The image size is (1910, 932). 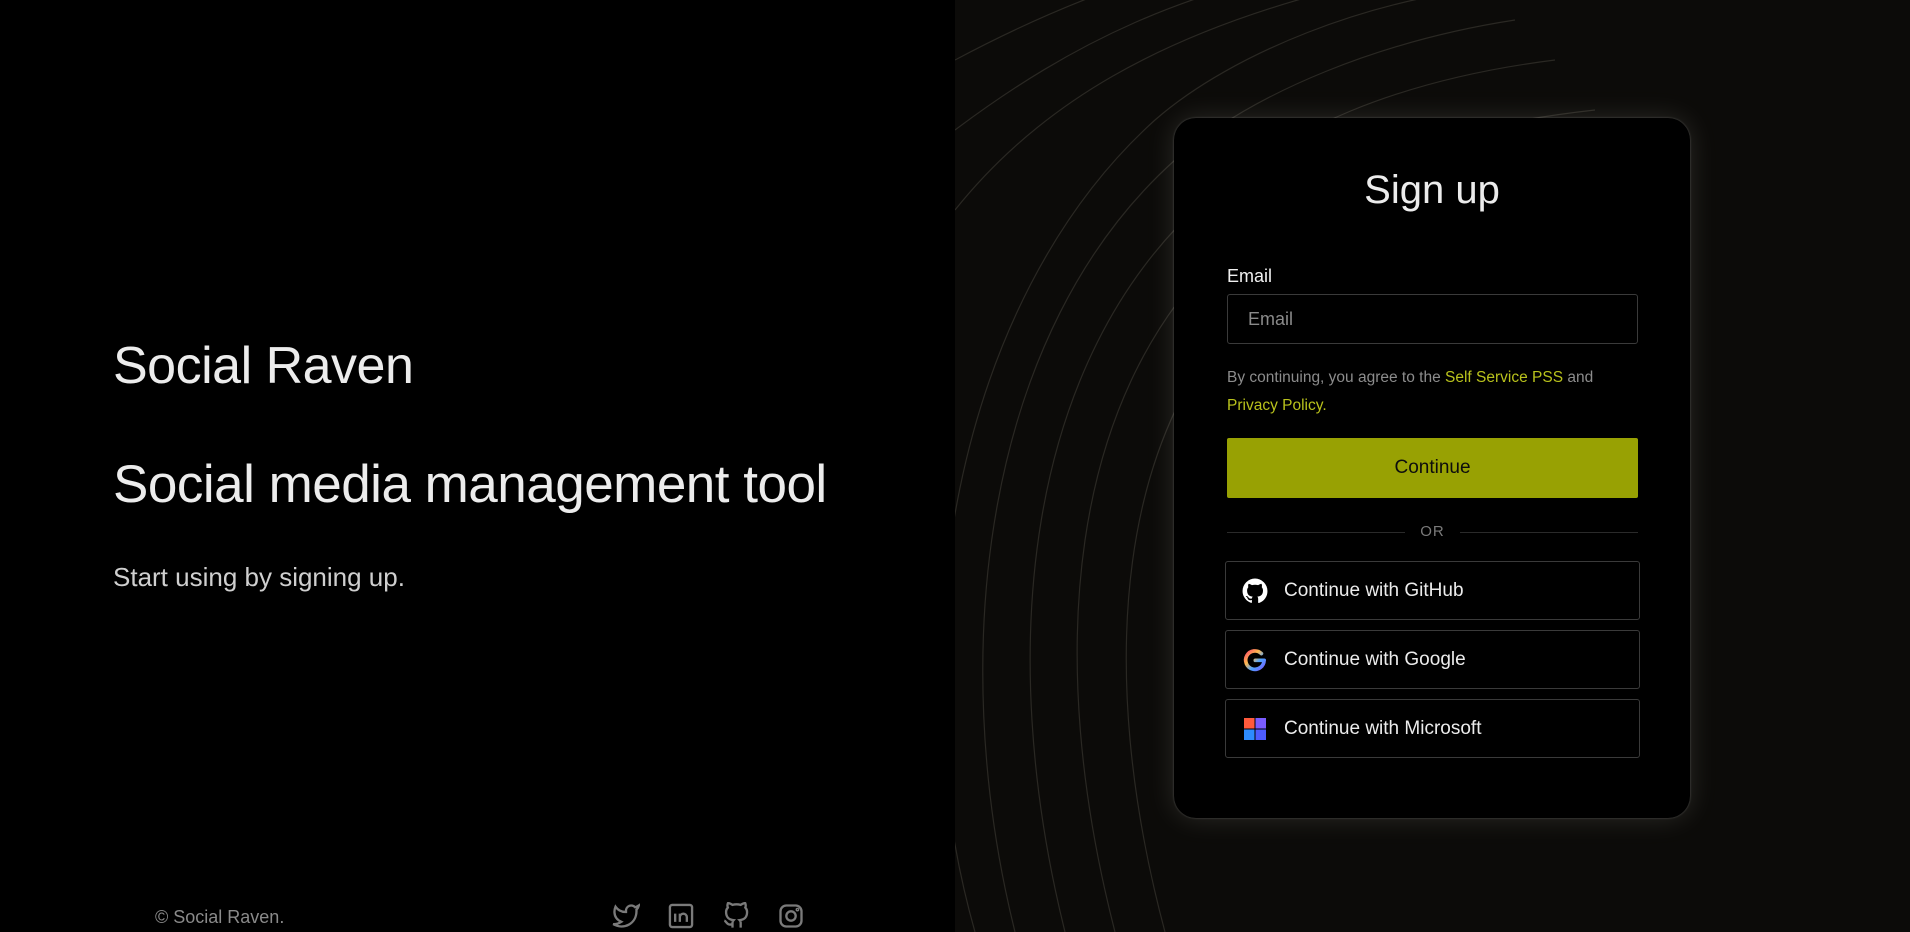 What do you see at coordinates (1549, 532) in the screenshot?
I see `divider-line-right` at bounding box center [1549, 532].